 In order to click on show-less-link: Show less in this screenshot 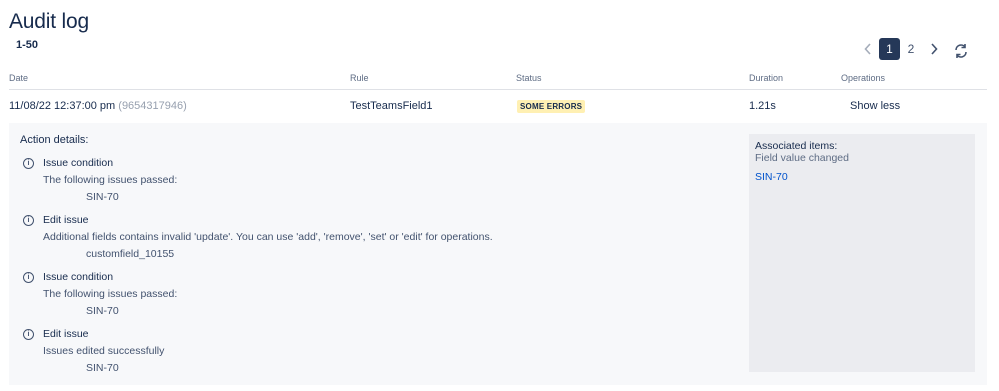, I will do `click(875, 106)`.